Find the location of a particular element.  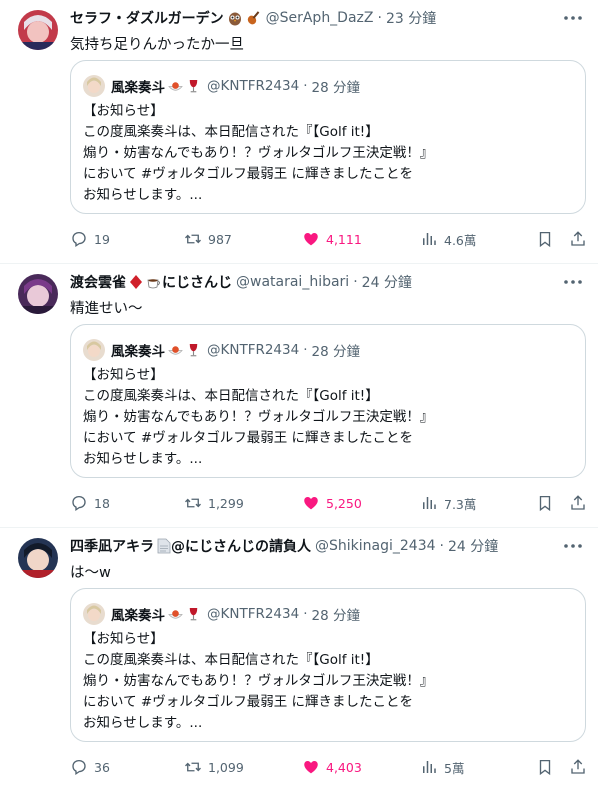

view-count: 4.6萬 is located at coordinates (460, 240).